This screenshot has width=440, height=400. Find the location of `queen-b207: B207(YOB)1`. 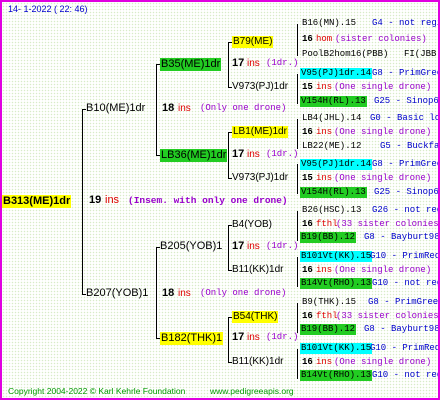

queen-b207: B207(YOB)1 is located at coordinates (117, 293).